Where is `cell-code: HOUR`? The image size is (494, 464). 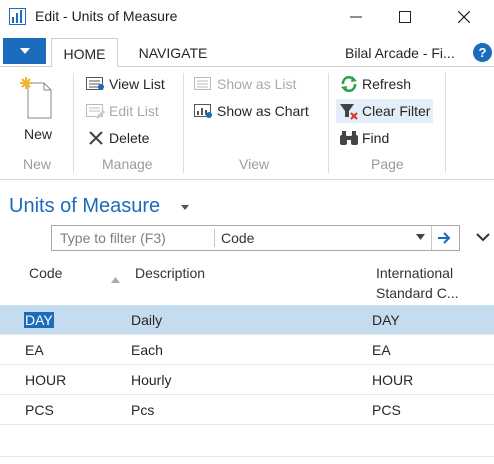 cell-code: HOUR is located at coordinates (45, 380).